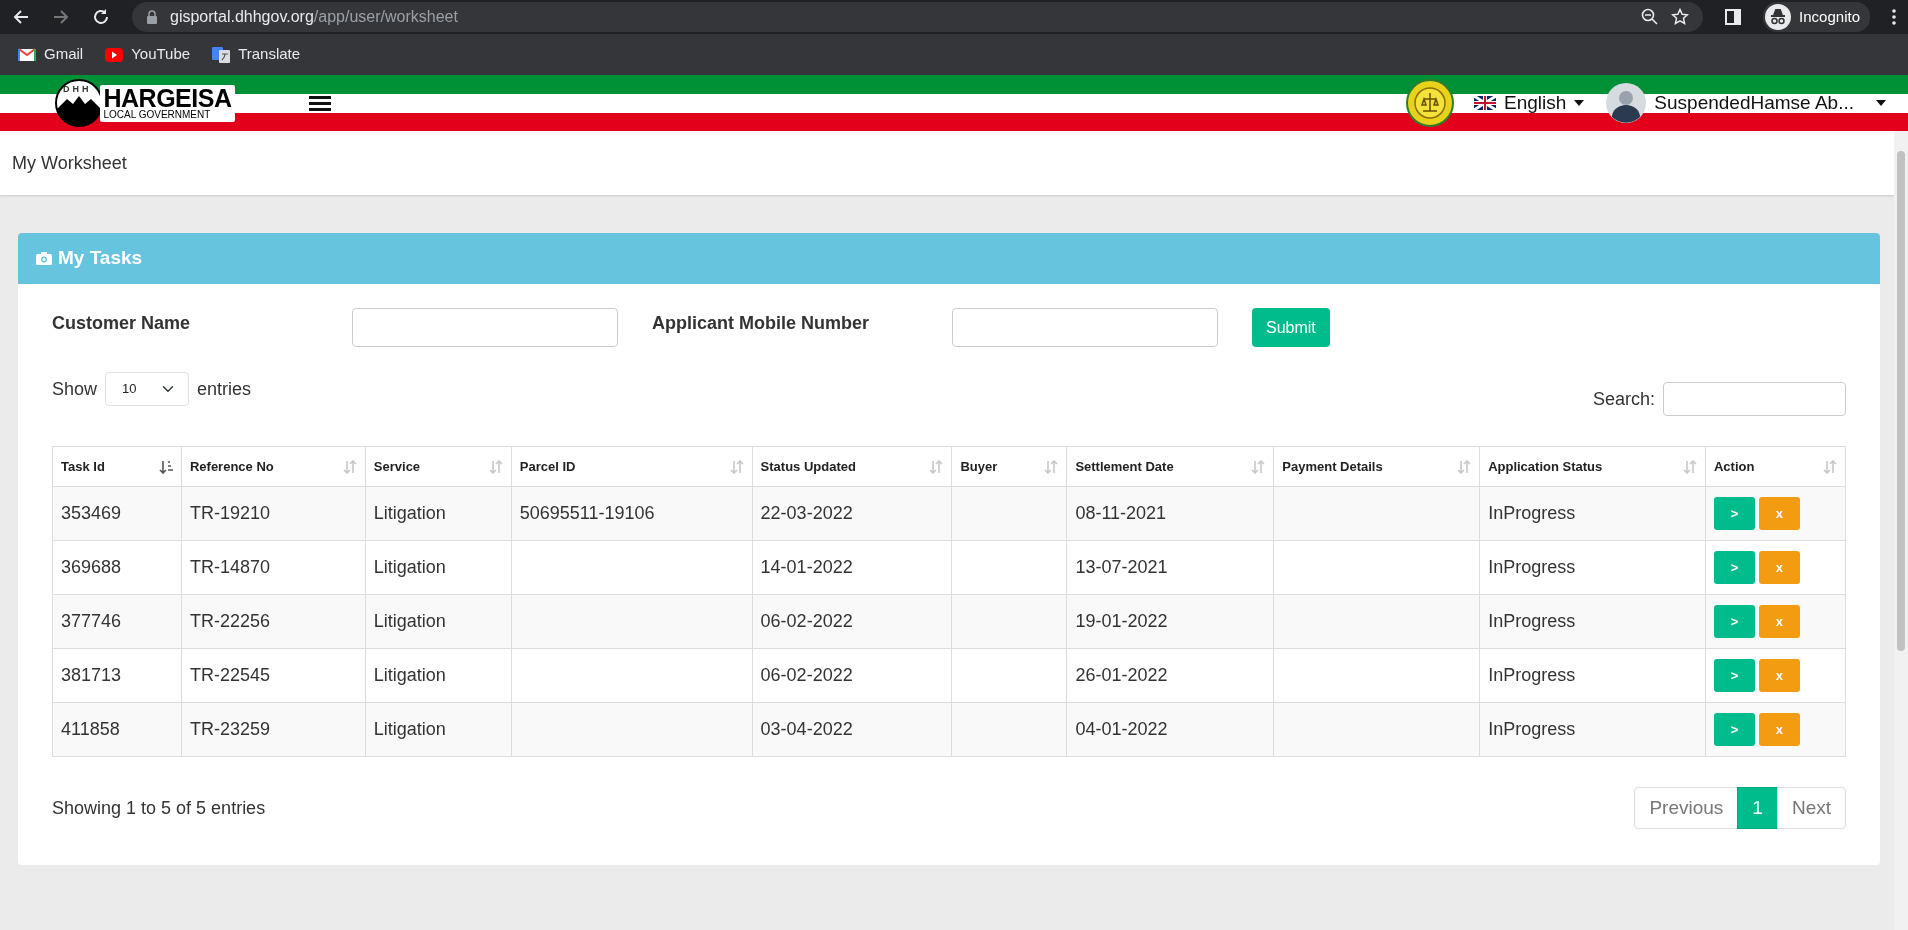 The height and width of the screenshot is (930, 1908). What do you see at coordinates (147, 389) in the screenshot?
I see `page-size-select: 10` at bounding box center [147, 389].